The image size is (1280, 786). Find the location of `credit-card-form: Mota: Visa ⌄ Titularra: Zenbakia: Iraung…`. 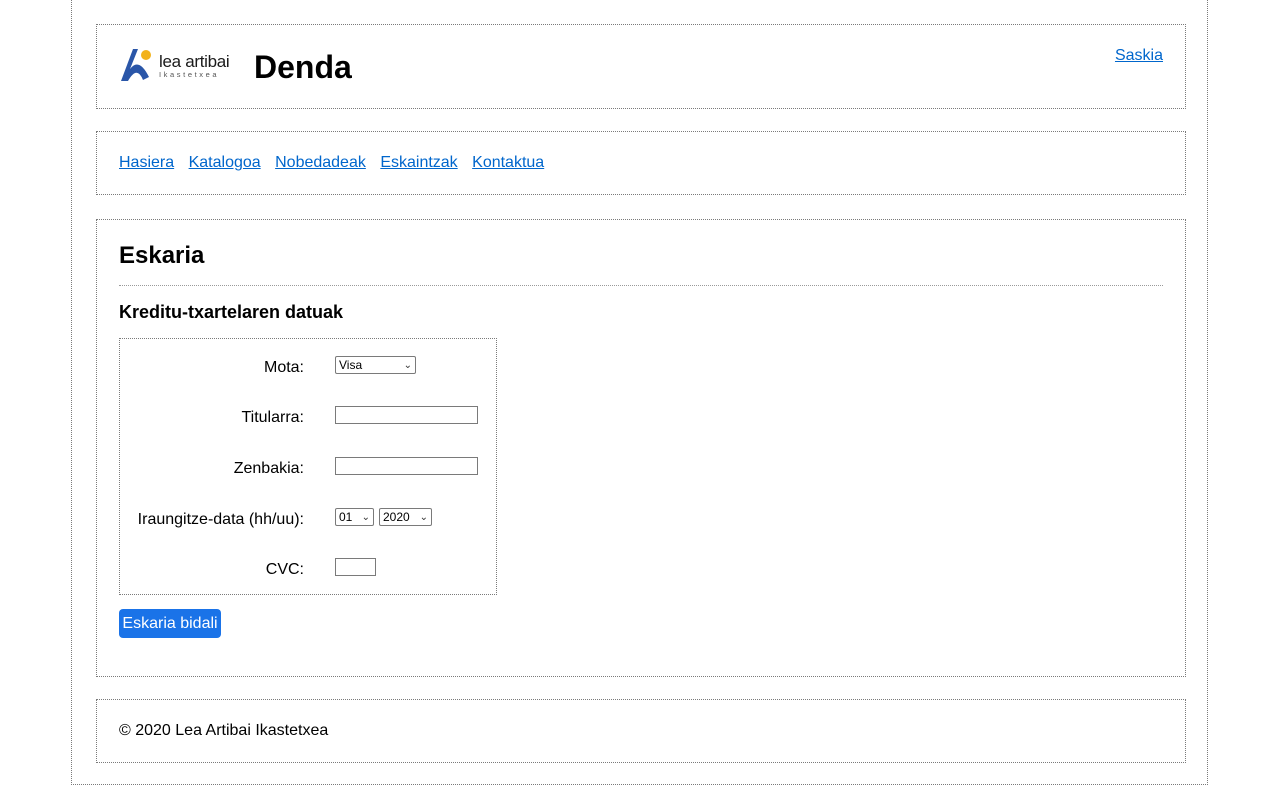

credit-card-form: Mota: Visa ⌄ Titularra: Zenbakia: Iraung… is located at coordinates (308, 466).